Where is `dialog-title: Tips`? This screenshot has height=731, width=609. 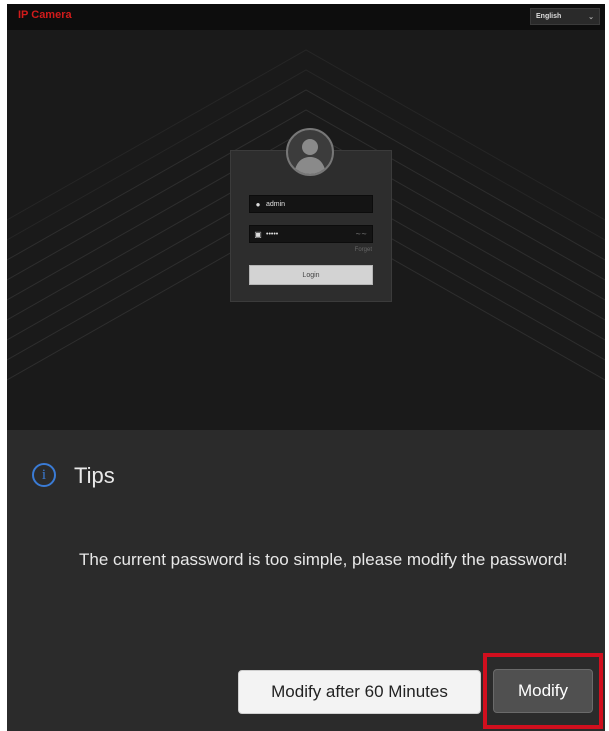
dialog-title: Tips is located at coordinates (94, 475).